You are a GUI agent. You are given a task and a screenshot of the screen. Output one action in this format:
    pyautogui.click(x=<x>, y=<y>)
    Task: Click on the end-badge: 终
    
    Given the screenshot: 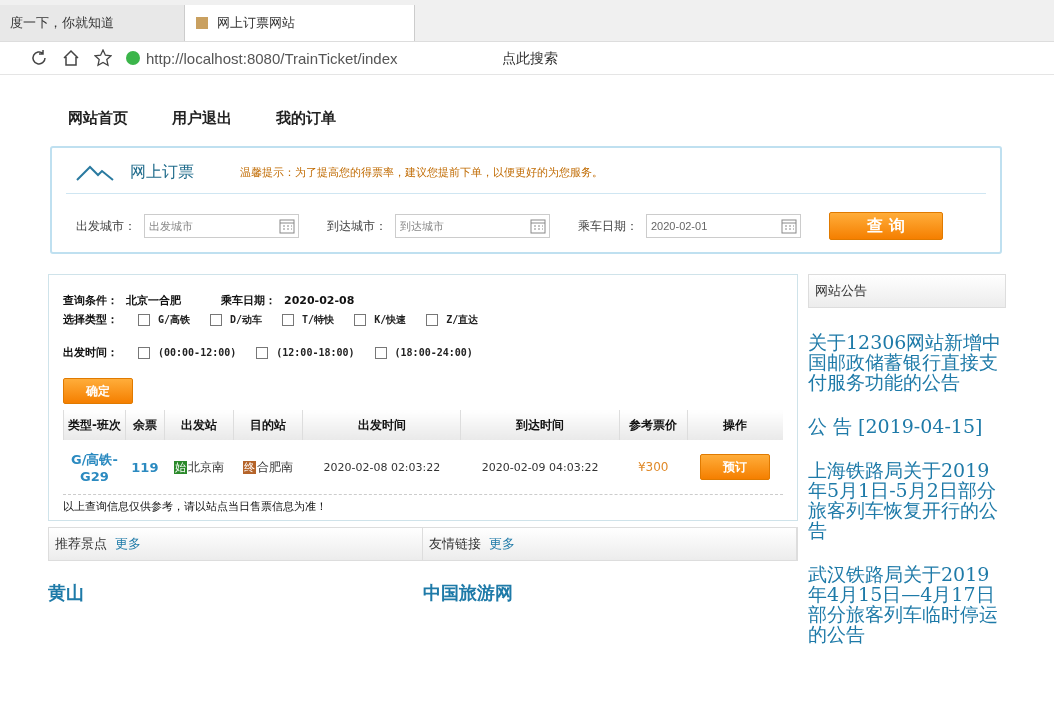 What is the action you would take?
    pyautogui.click(x=250, y=467)
    